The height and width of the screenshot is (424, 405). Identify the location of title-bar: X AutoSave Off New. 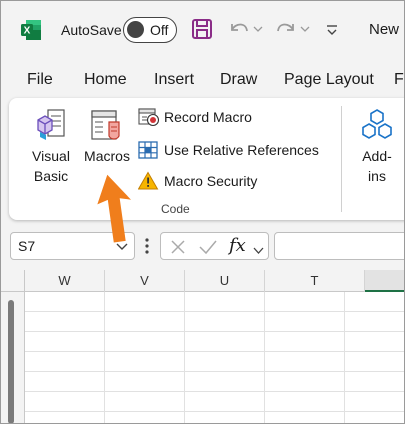
(202, 31).